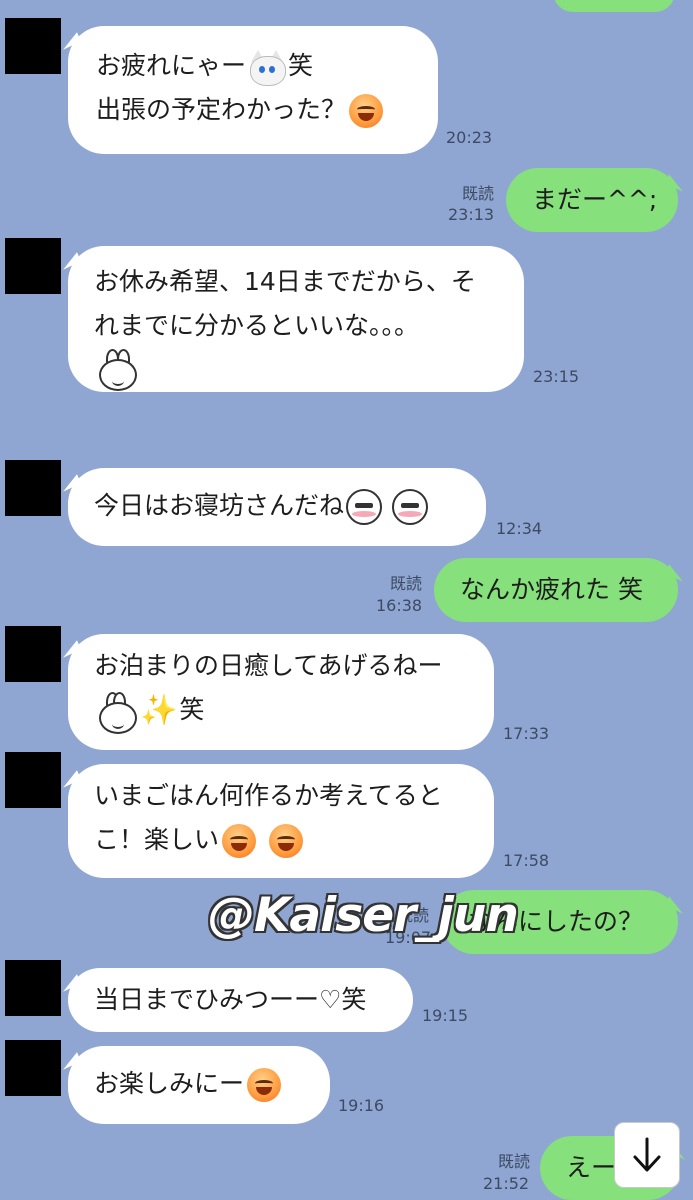 The image size is (693, 1200). Describe the element at coordinates (591, 1167) in the screenshot. I see `message-text: えー` at that location.